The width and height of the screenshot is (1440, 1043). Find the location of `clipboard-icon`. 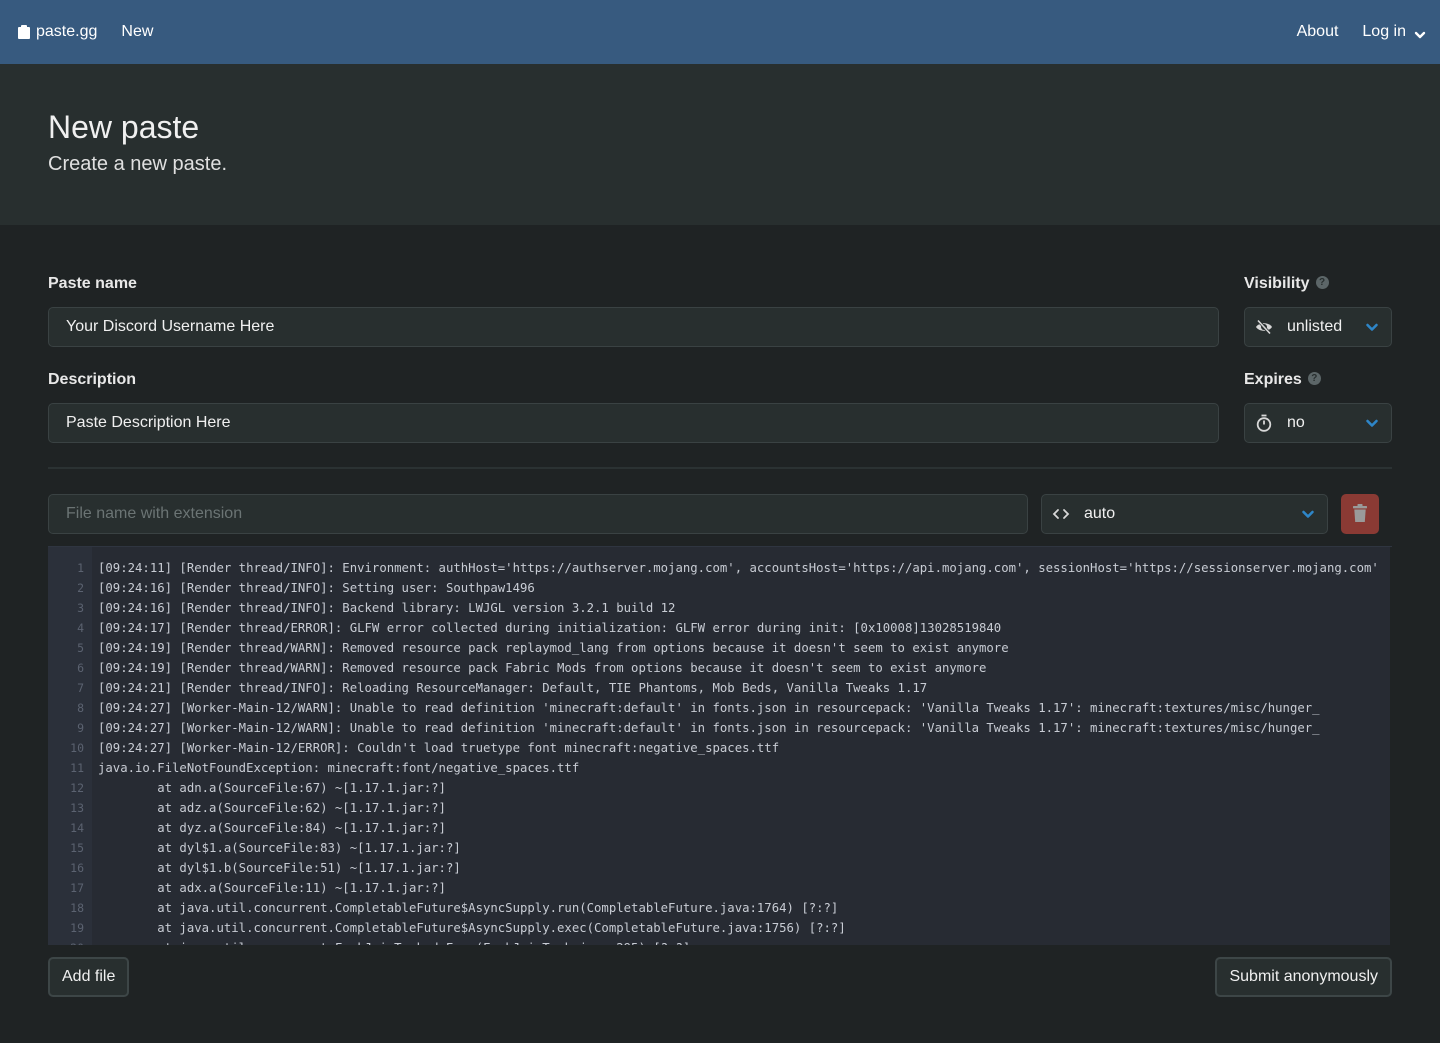

clipboard-icon is located at coordinates (24, 32).